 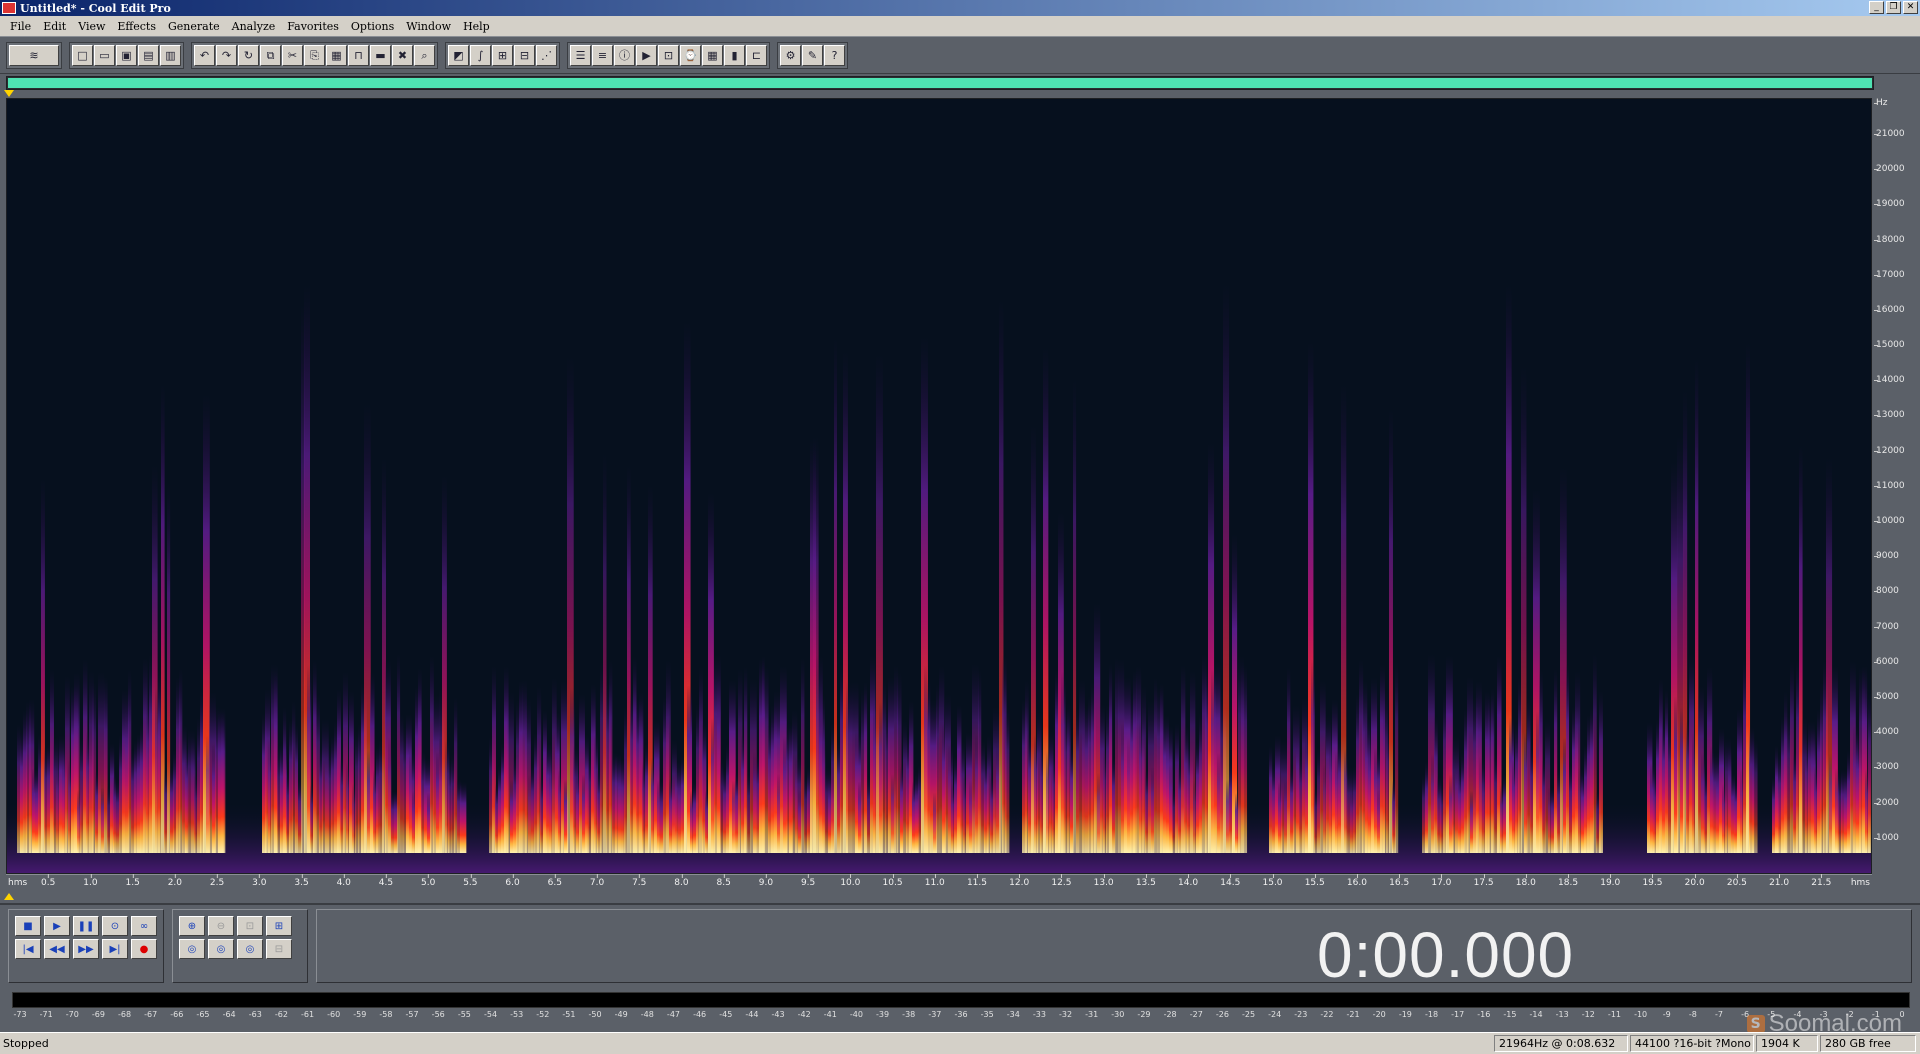 What do you see at coordinates (254, 26) in the screenshot?
I see `menu-analyze: Analyze` at bounding box center [254, 26].